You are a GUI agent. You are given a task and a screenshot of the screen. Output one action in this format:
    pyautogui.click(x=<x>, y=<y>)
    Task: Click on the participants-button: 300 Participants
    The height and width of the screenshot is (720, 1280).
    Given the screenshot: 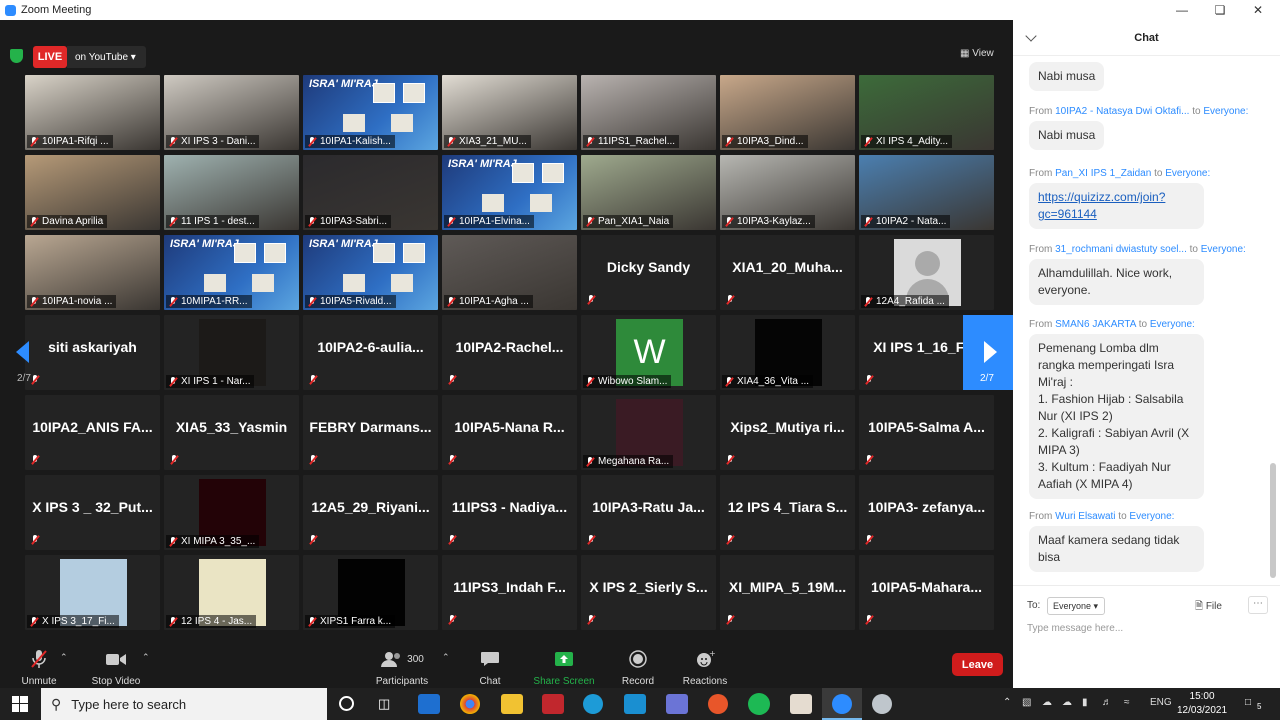 What is the action you would take?
    pyautogui.click(x=402, y=664)
    